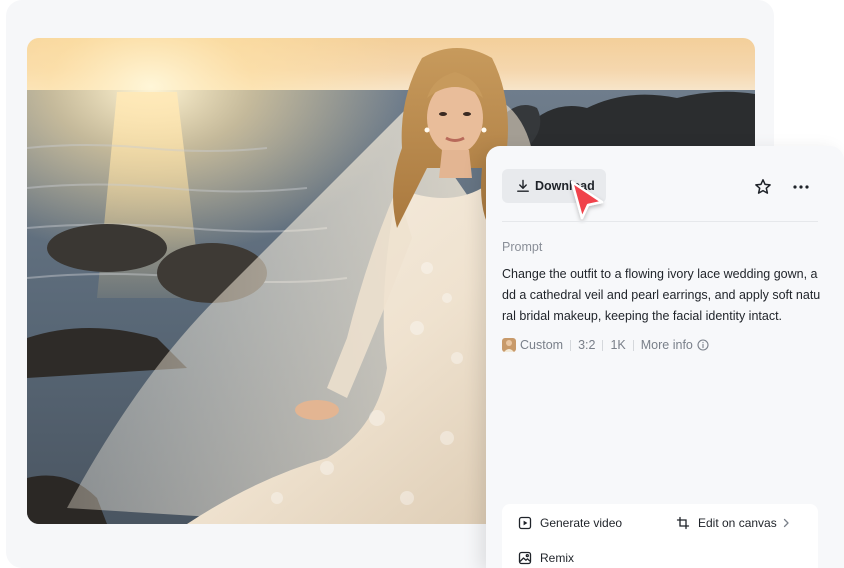 This screenshot has width=844, height=568. Describe the element at coordinates (581, 523) in the screenshot. I see `generate-video-label: Generate video` at that location.